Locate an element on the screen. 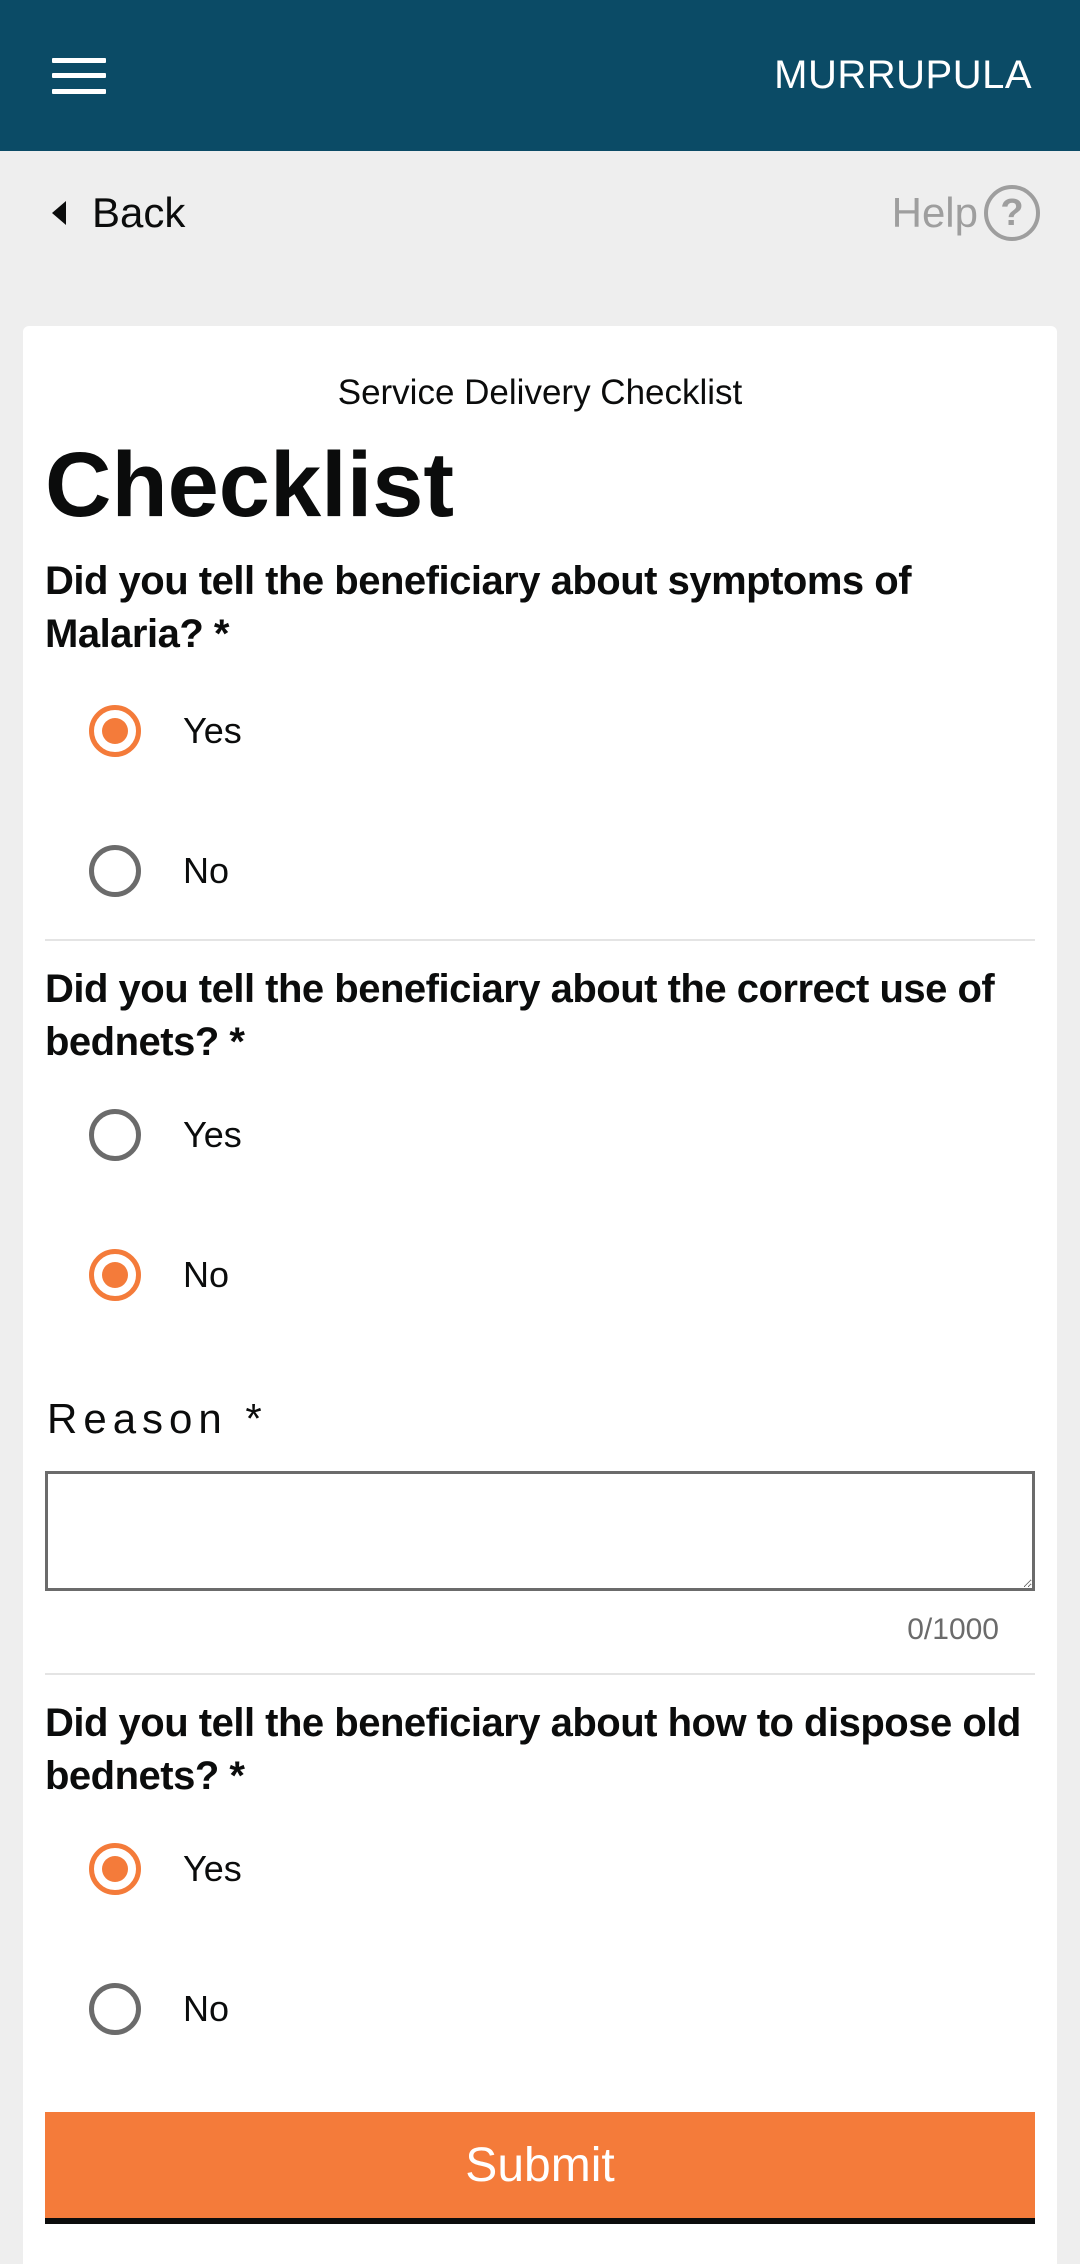 The height and width of the screenshot is (2264, 1080). character-counter: 0/1000 is located at coordinates (953, 1629).